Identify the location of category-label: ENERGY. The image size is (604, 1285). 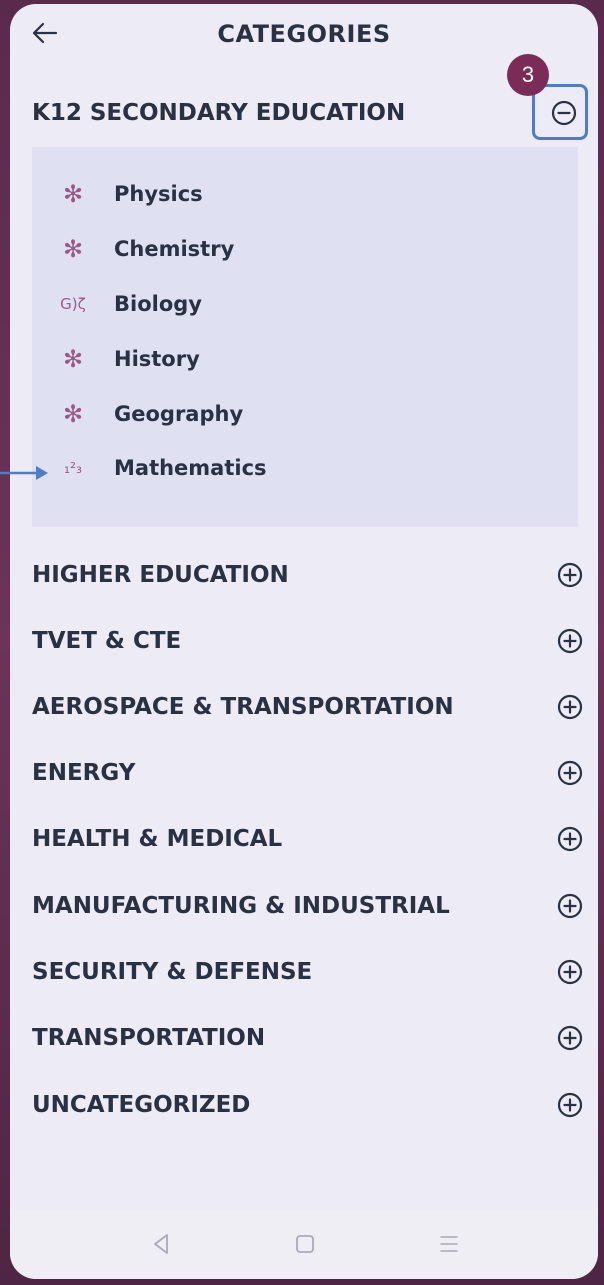
(84, 773).